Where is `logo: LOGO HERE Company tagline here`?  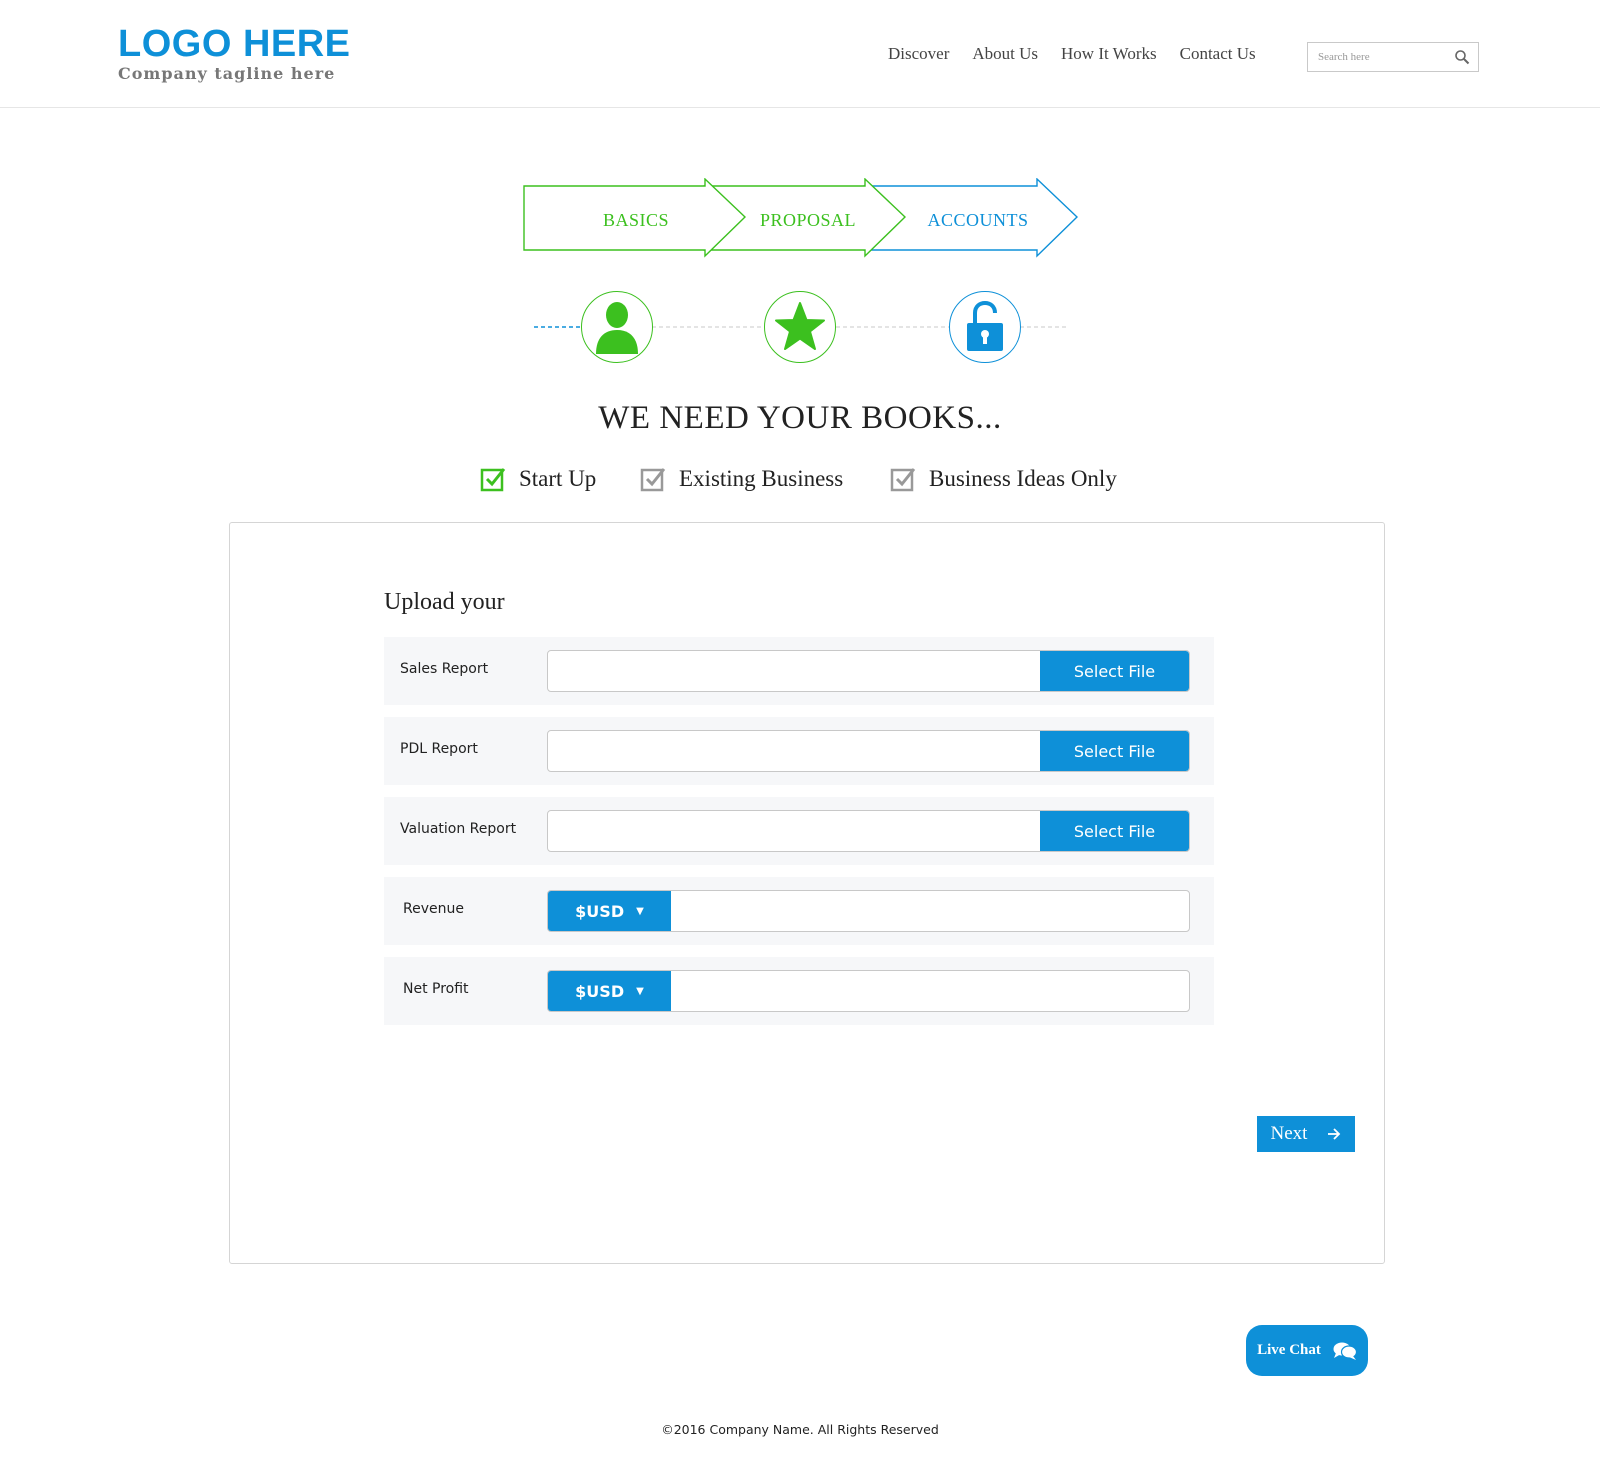
logo: LOGO HERE Company tagline here is located at coordinates (234, 53).